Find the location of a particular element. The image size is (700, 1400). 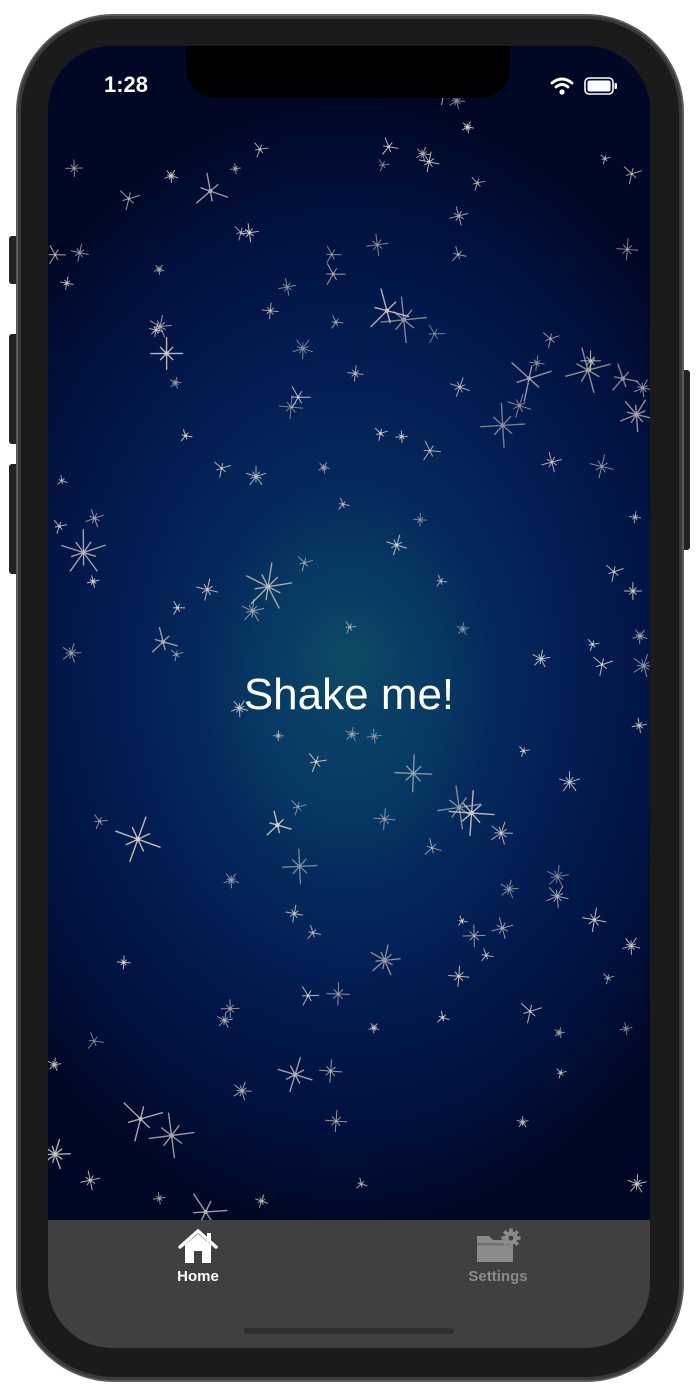

folder-gear-icon is located at coordinates (499, 1245).